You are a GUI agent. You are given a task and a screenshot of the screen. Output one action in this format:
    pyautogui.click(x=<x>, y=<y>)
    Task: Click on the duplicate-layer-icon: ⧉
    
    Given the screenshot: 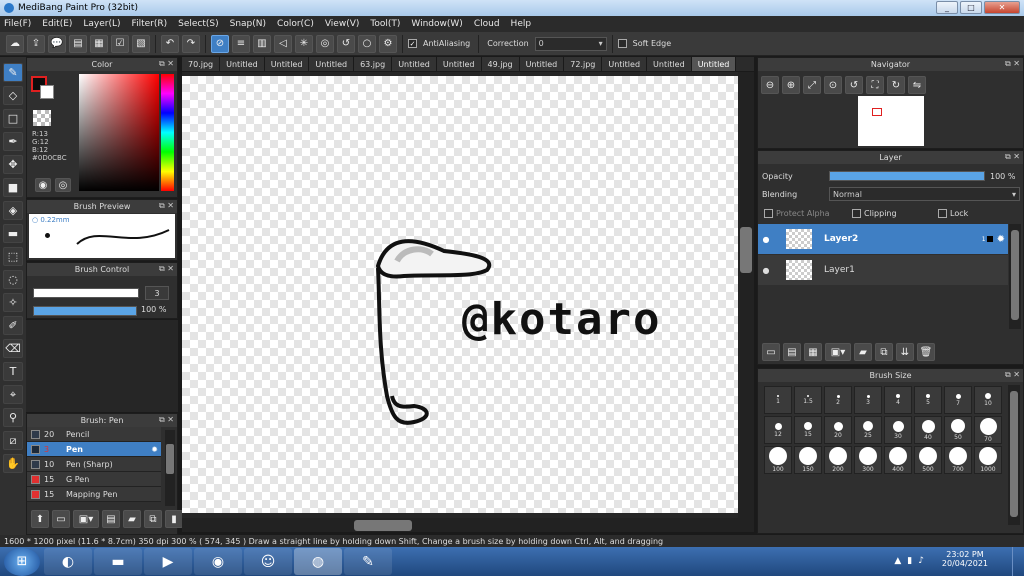 What is the action you would take?
    pyautogui.click(x=884, y=352)
    